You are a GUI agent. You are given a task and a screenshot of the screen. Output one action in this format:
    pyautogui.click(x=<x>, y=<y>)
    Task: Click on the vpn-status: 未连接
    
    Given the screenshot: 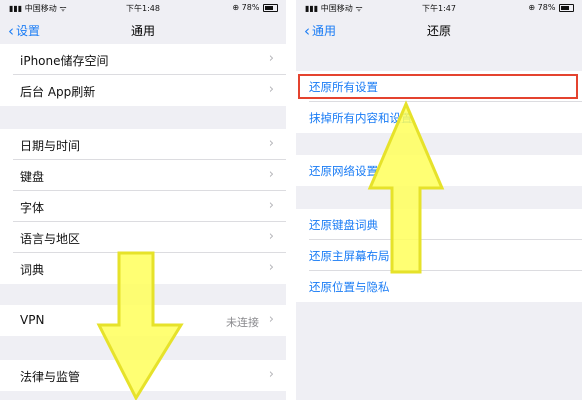 What is the action you would take?
    pyautogui.click(x=242, y=322)
    